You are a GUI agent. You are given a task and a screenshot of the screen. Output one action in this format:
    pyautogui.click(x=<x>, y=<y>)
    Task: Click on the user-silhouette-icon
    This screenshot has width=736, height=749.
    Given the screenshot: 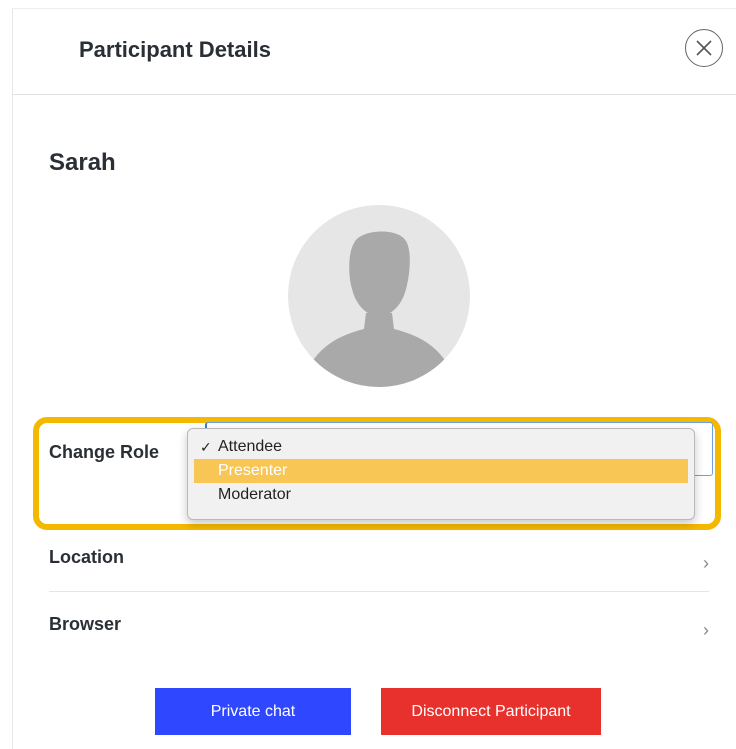 What is the action you would take?
    pyautogui.click(x=379, y=309)
    